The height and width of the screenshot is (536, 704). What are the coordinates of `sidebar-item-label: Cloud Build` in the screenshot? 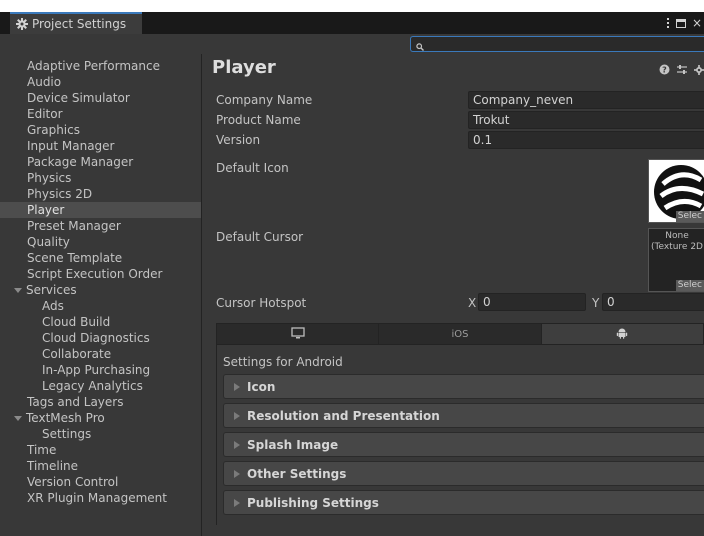 It's located at (76, 322).